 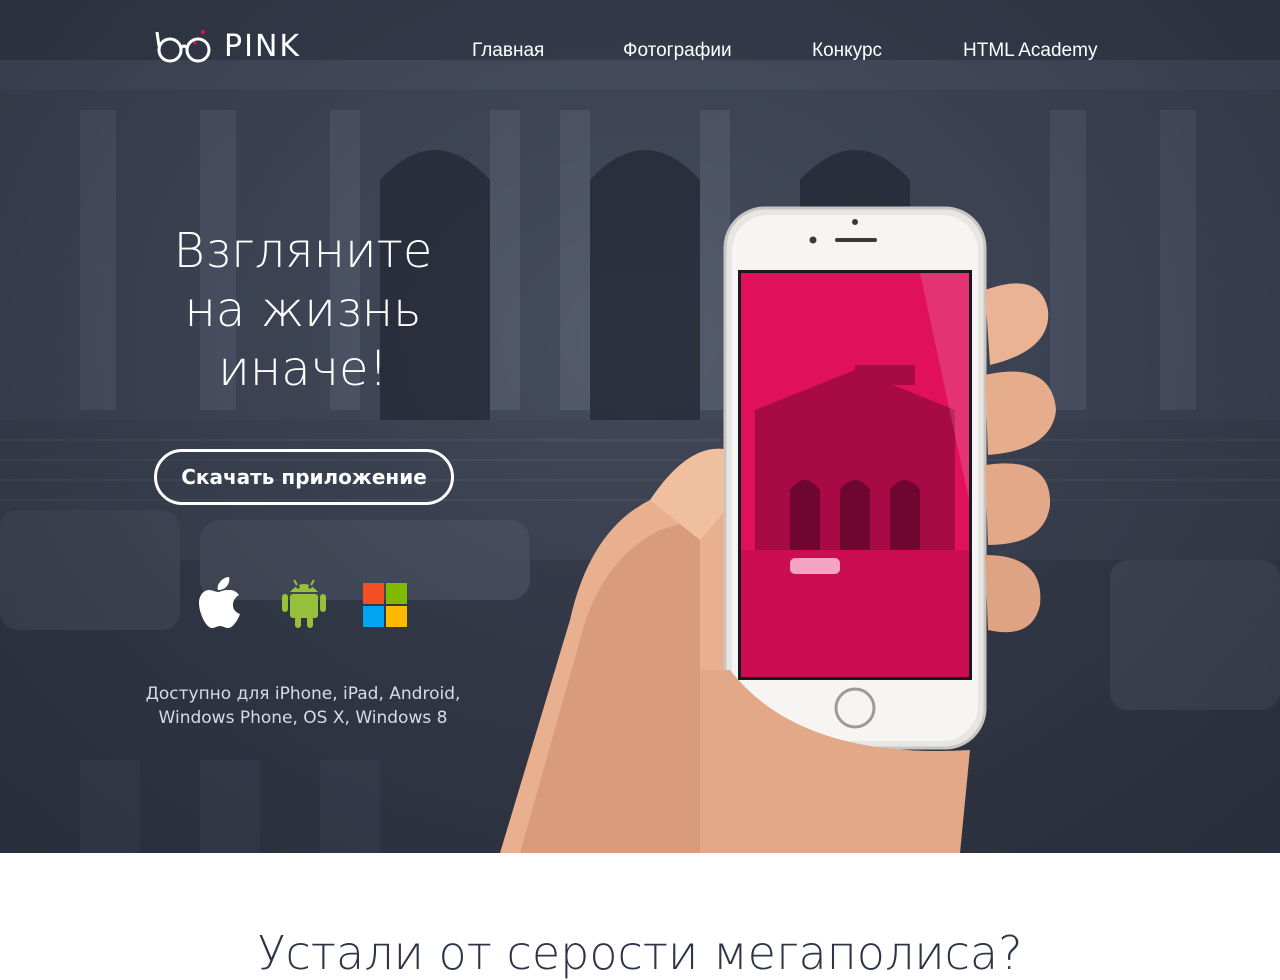 I want to click on nav-item-home: Главная, so click(x=508, y=51).